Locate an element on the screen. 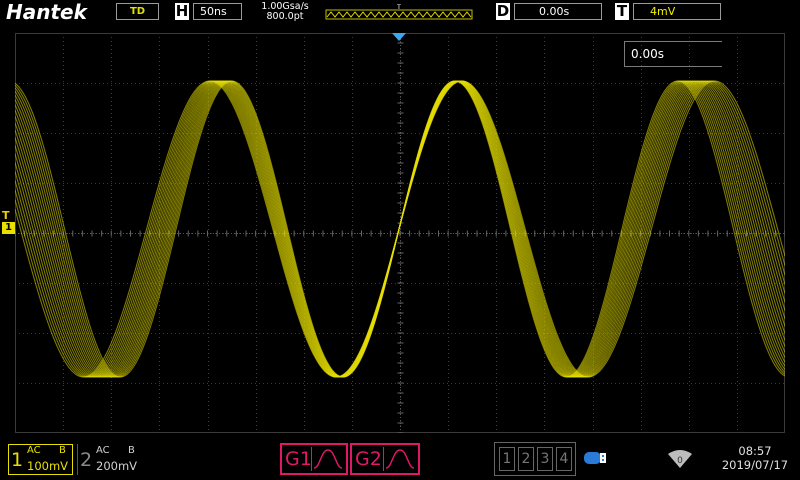 The width and height of the screenshot is (800, 480). memory-position-bar: T is located at coordinates (398, 12).